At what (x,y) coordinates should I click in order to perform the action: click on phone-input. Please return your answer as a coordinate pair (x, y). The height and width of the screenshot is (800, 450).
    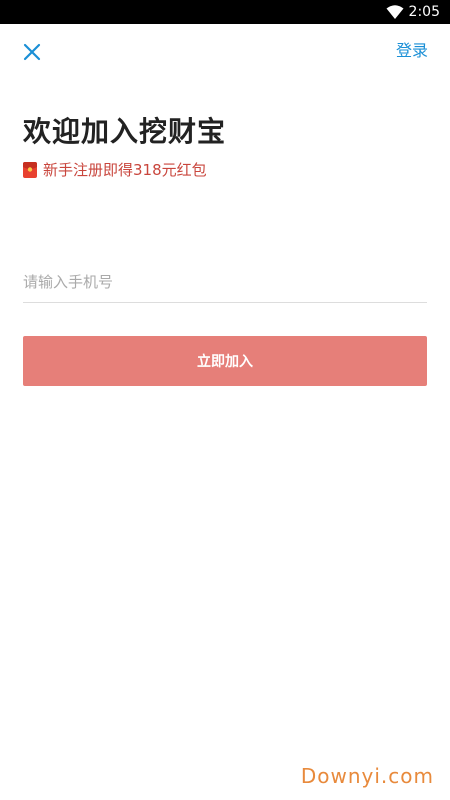
    Looking at the image, I should click on (225, 282).